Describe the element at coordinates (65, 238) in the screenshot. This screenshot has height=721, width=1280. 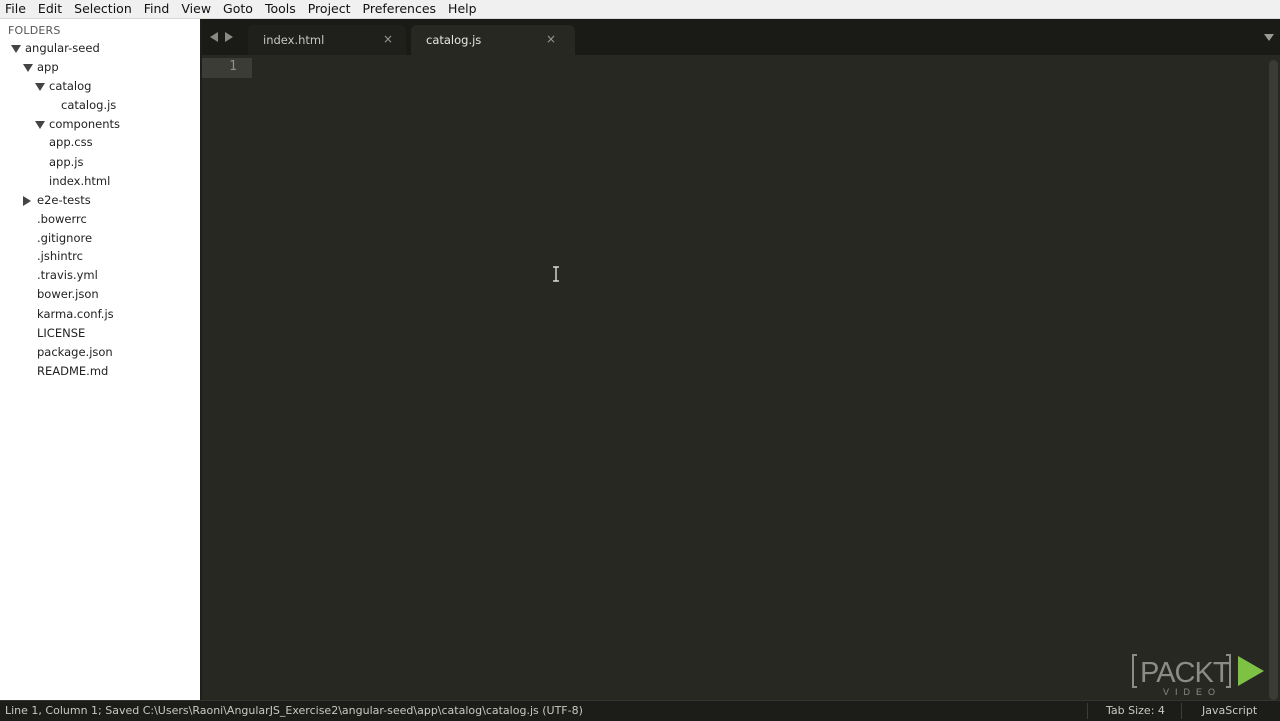
I see `tree-label: .gitignore` at that location.